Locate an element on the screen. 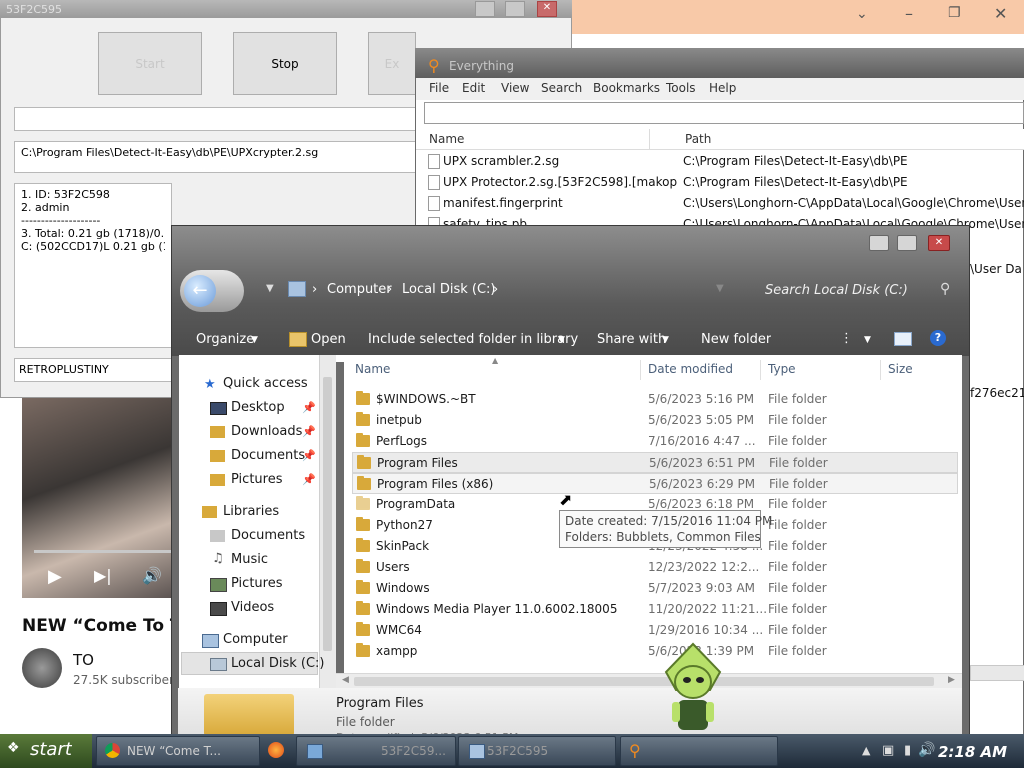 The width and height of the screenshot is (1024, 768). include-in-library-button: Include selected folder in library is located at coordinates (473, 339).